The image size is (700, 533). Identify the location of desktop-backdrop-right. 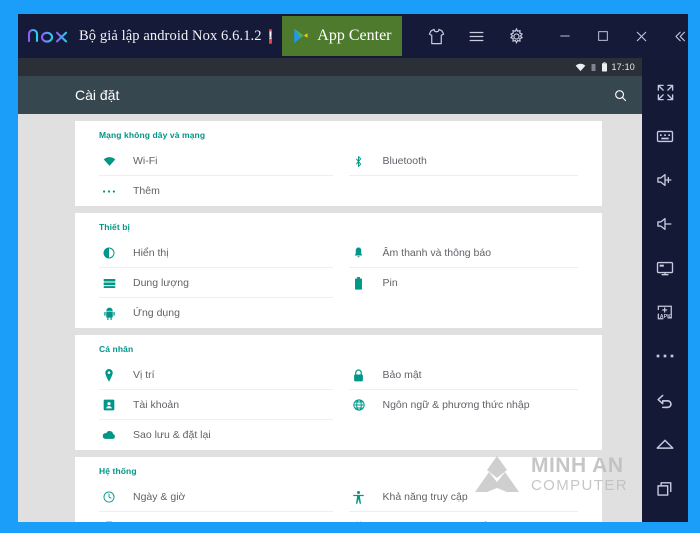
(694, 266).